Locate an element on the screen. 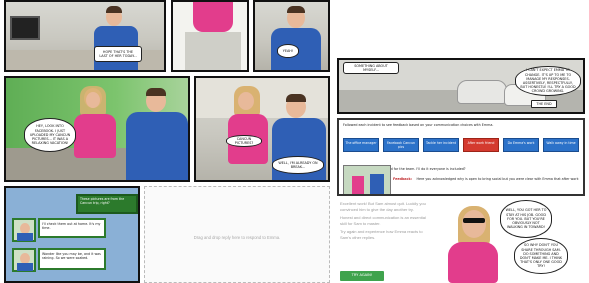  reply-choice-button: Tackle her incident is located at coordinates (441, 145).